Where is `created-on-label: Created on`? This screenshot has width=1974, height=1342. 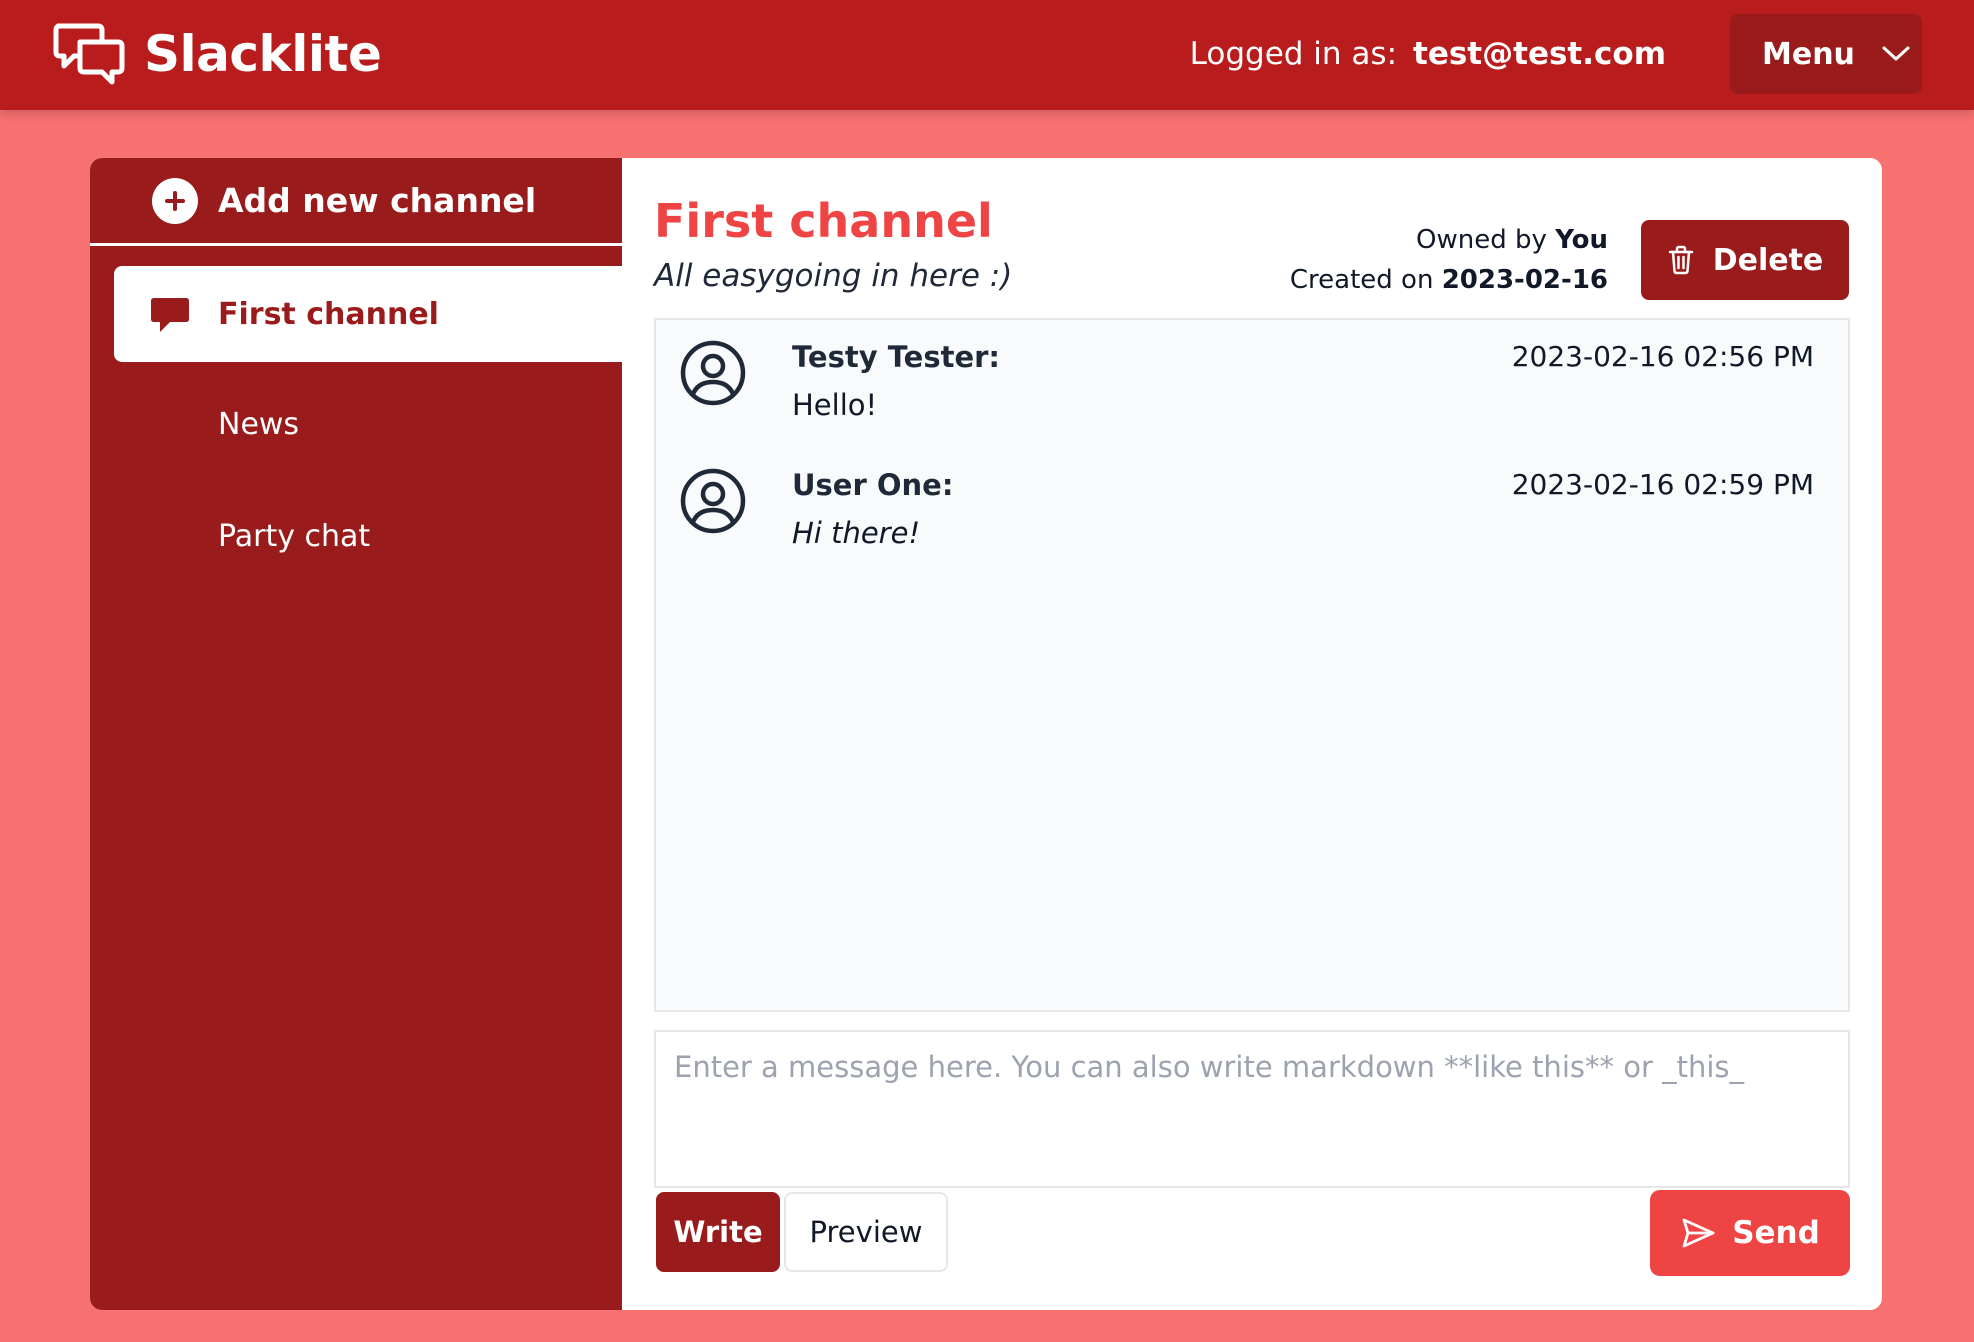
created-on-label: Created on is located at coordinates (1361, 280).